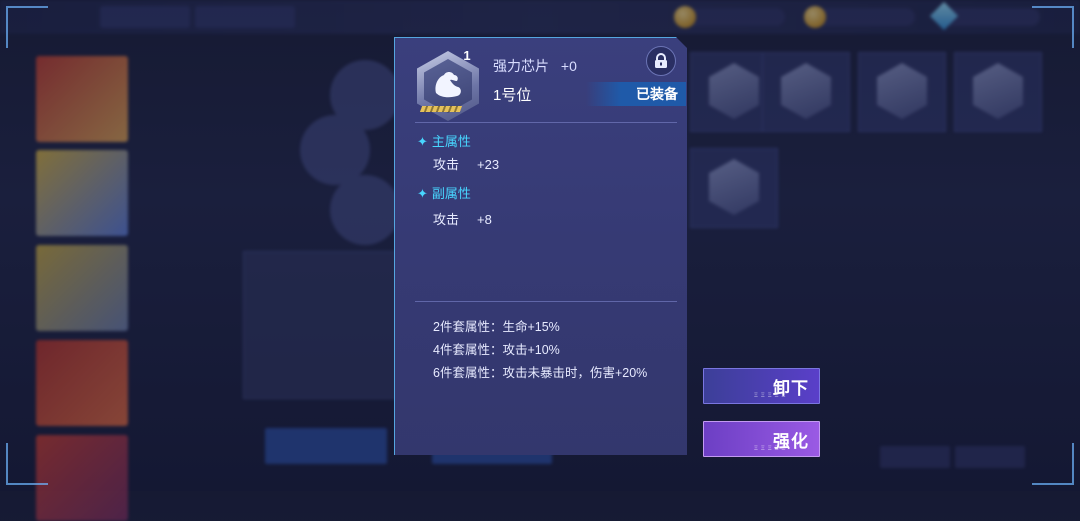 The height and width of the screenshot is (521, 1080). What do you see at coordinates (145, 17) in the screenshot?
I see `home-tab` at bounding box center [145, 17].